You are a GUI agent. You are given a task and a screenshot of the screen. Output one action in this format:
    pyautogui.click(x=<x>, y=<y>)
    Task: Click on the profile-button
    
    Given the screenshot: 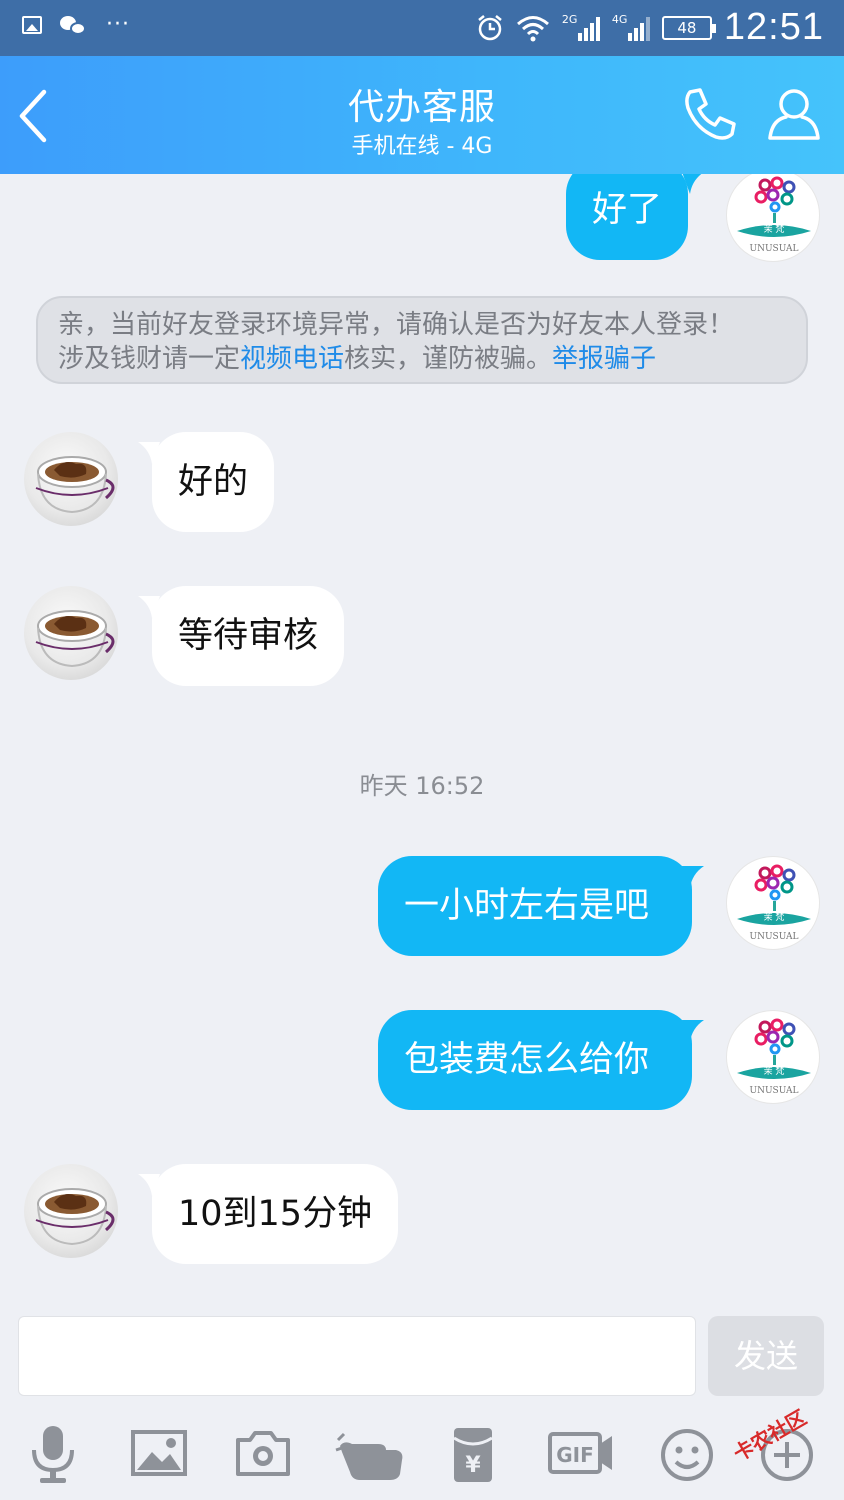 What is the action you would take?
    pyautogui.click(x=794, y=114)
    